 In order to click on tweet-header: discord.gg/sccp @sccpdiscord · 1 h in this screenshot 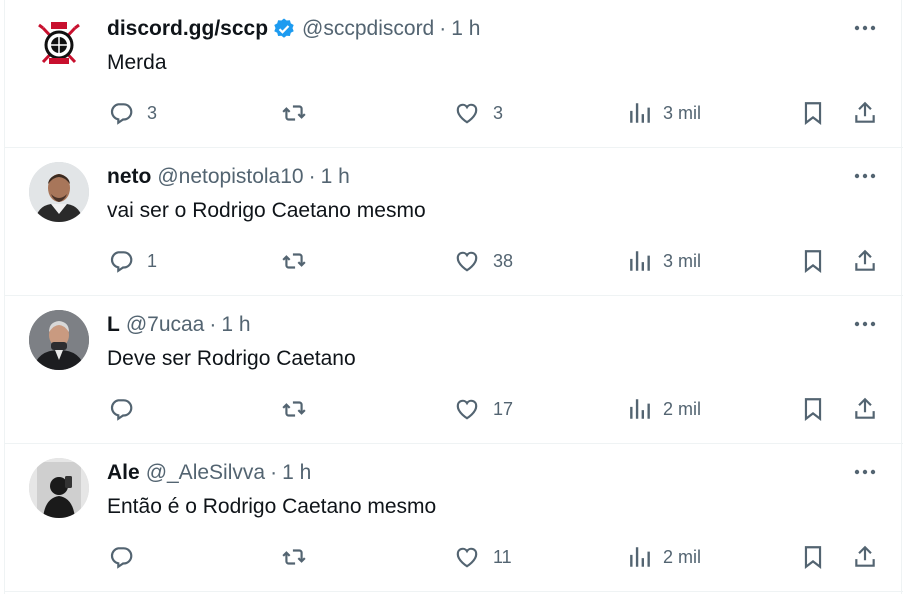, I will do `click(293, 29)`.